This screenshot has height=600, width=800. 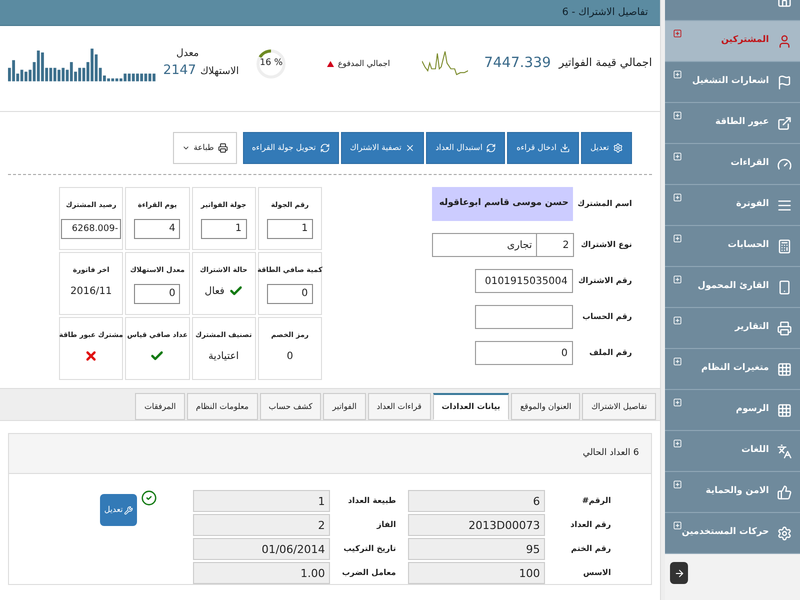 I want to click on field-label: الرقم#, so click(x=596, y=501).